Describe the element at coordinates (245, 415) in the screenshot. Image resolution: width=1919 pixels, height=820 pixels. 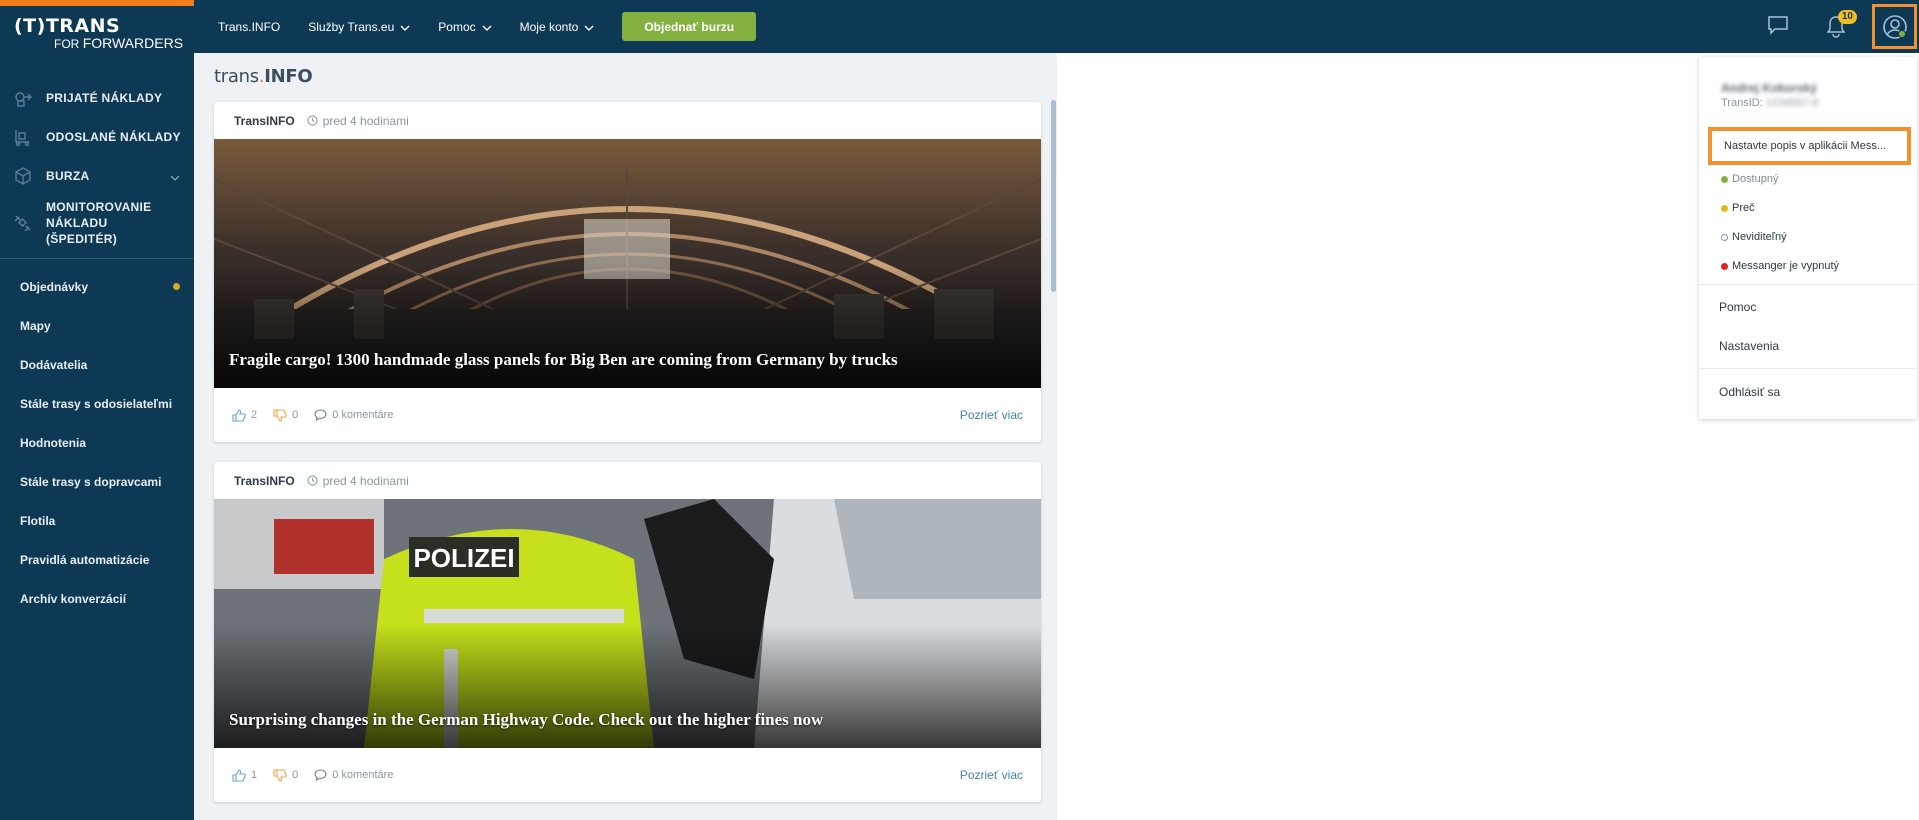
I see `like-button: 2` at that location.